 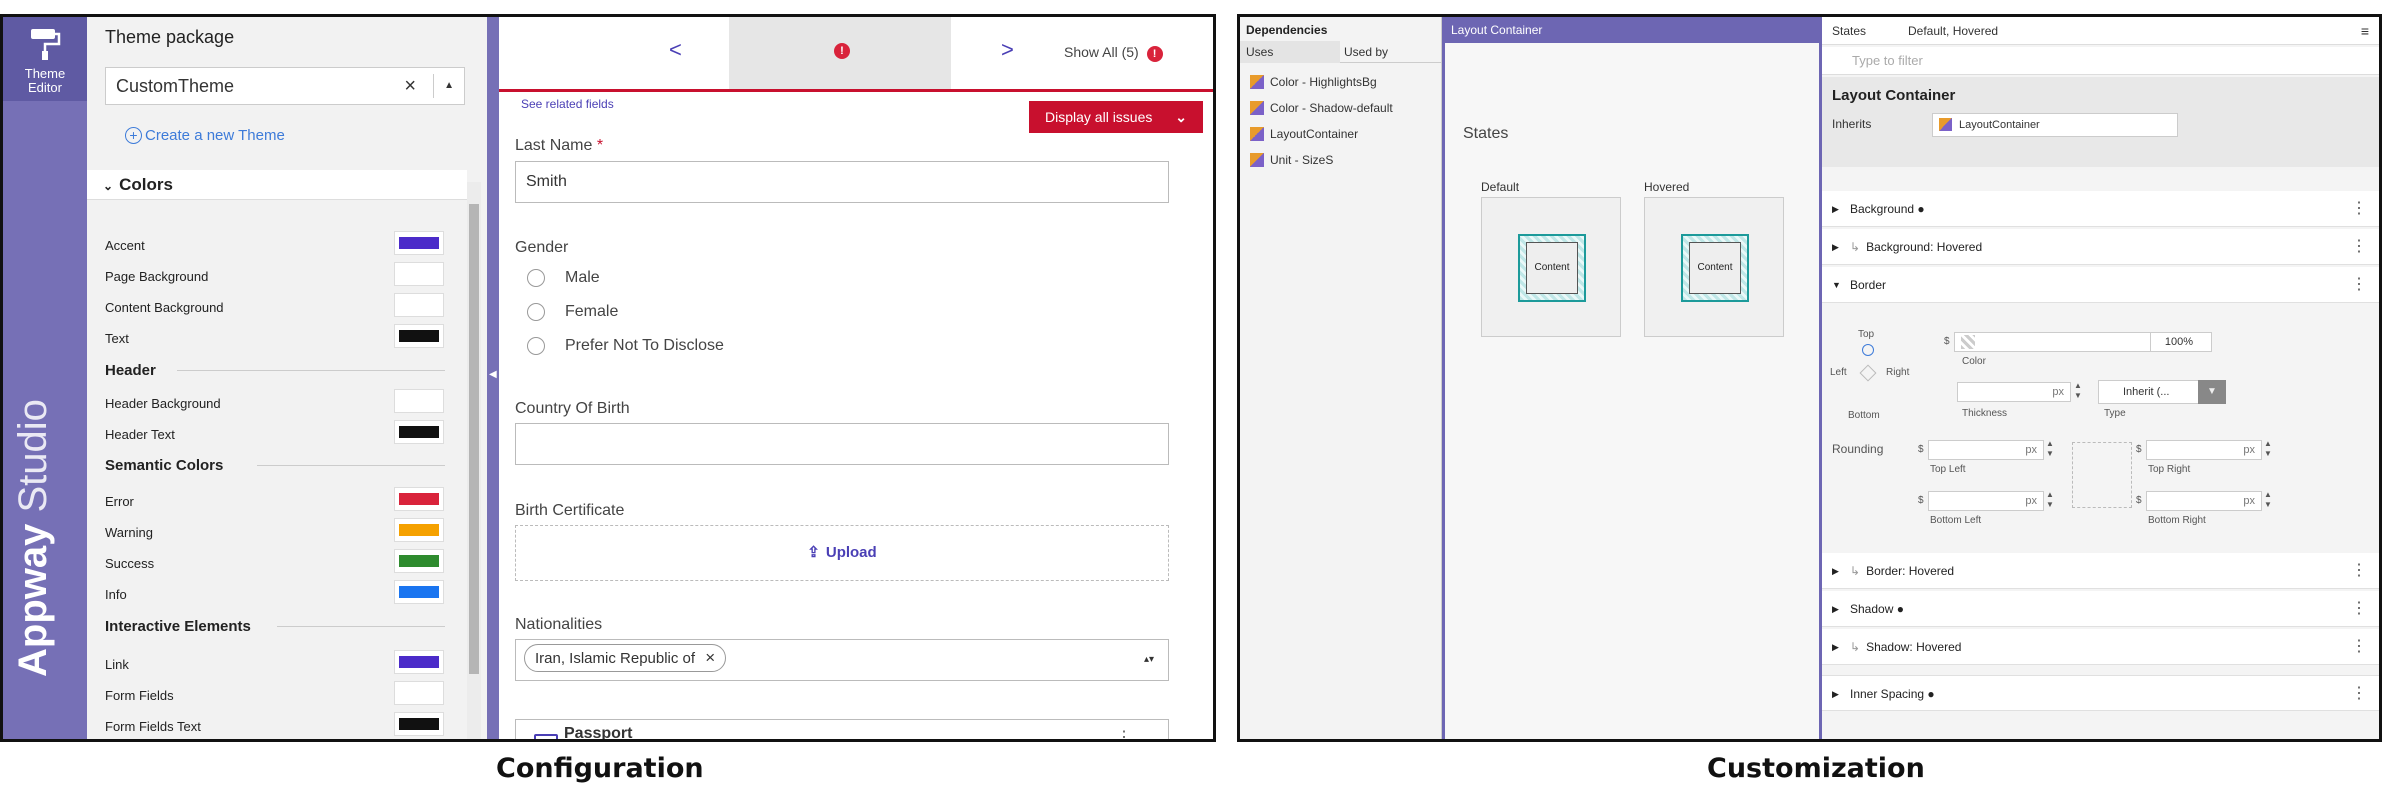 What do you see at coordinates (2212, 392) in the screenshot?
I see `dropdown-icon: ▼` at bounding box center [2212, 392].